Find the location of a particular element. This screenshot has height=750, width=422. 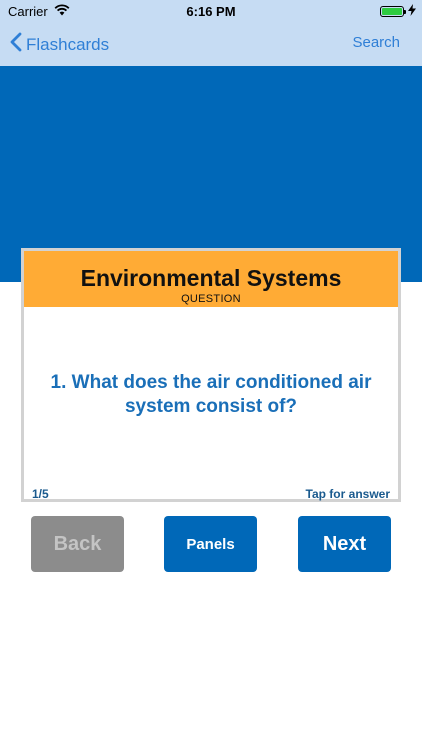

search-button: Search is located at coordinates (376, 42).